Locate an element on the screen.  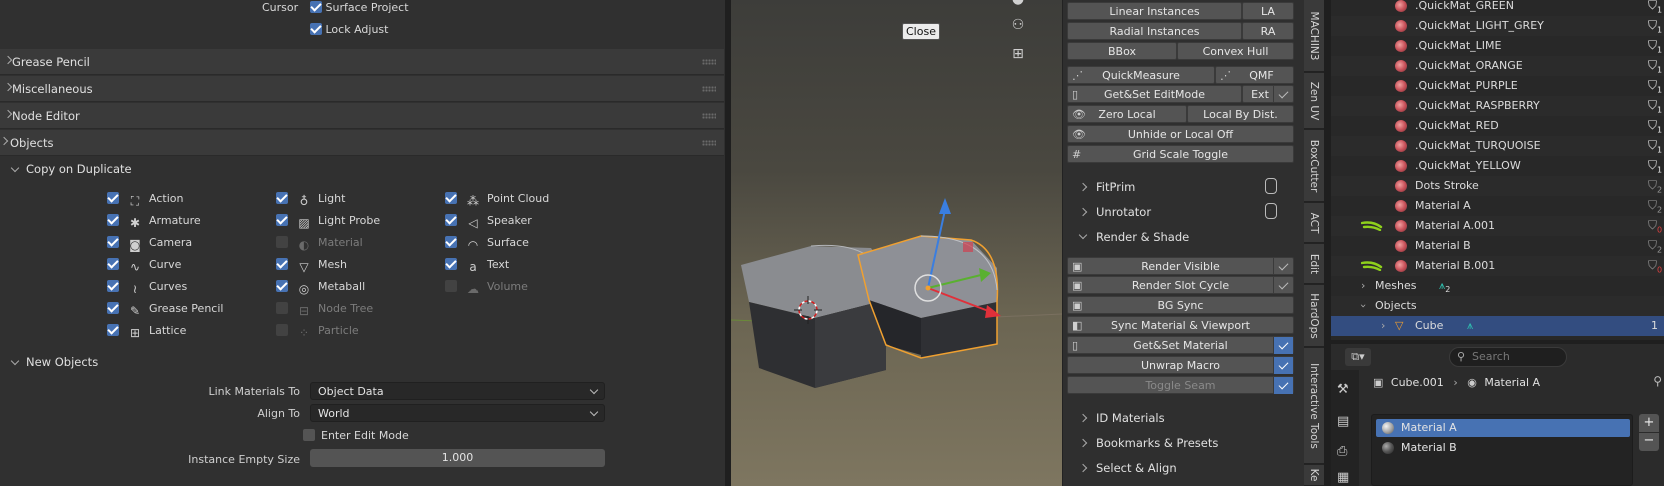
outliner-material-row: Material B.001 ⛉0 is located at coordinates (1497, 266).